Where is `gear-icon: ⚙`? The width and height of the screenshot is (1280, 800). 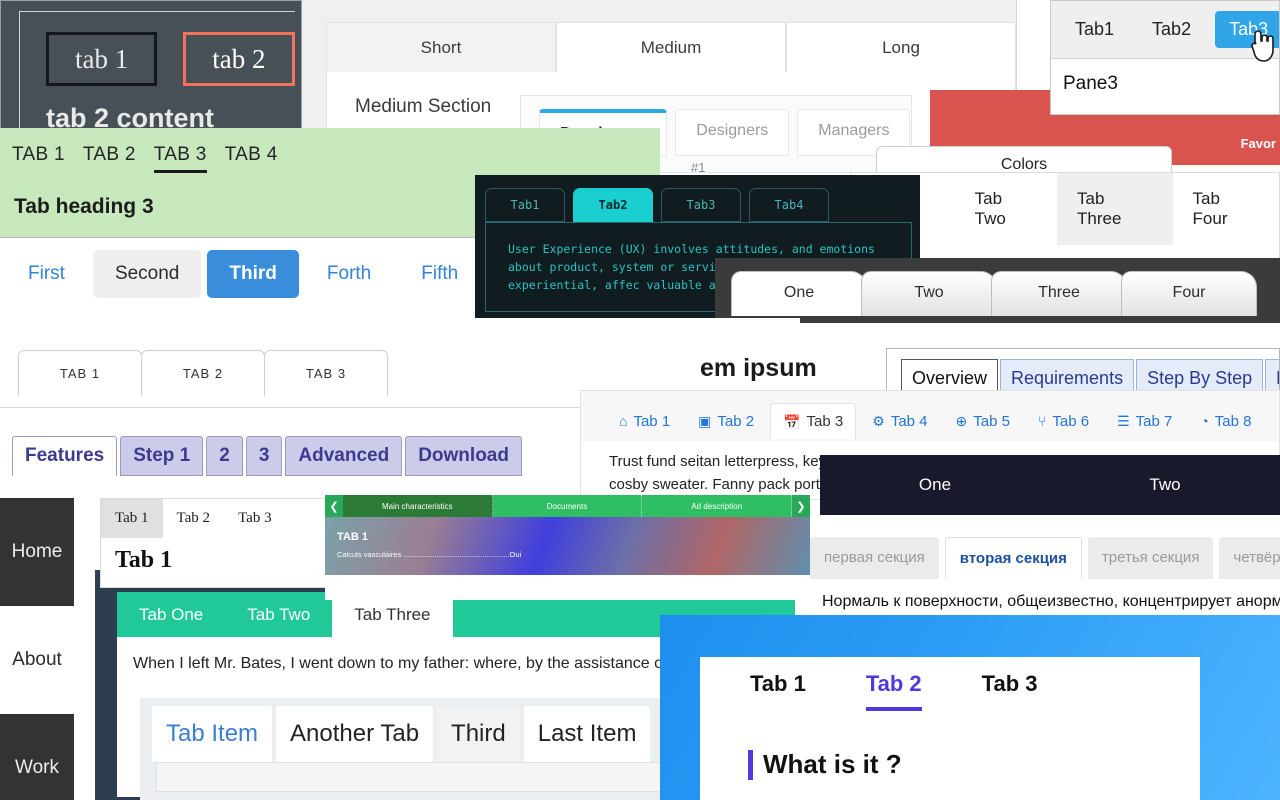
gear-icon: ⚙ is located at coordinates (878, 421).